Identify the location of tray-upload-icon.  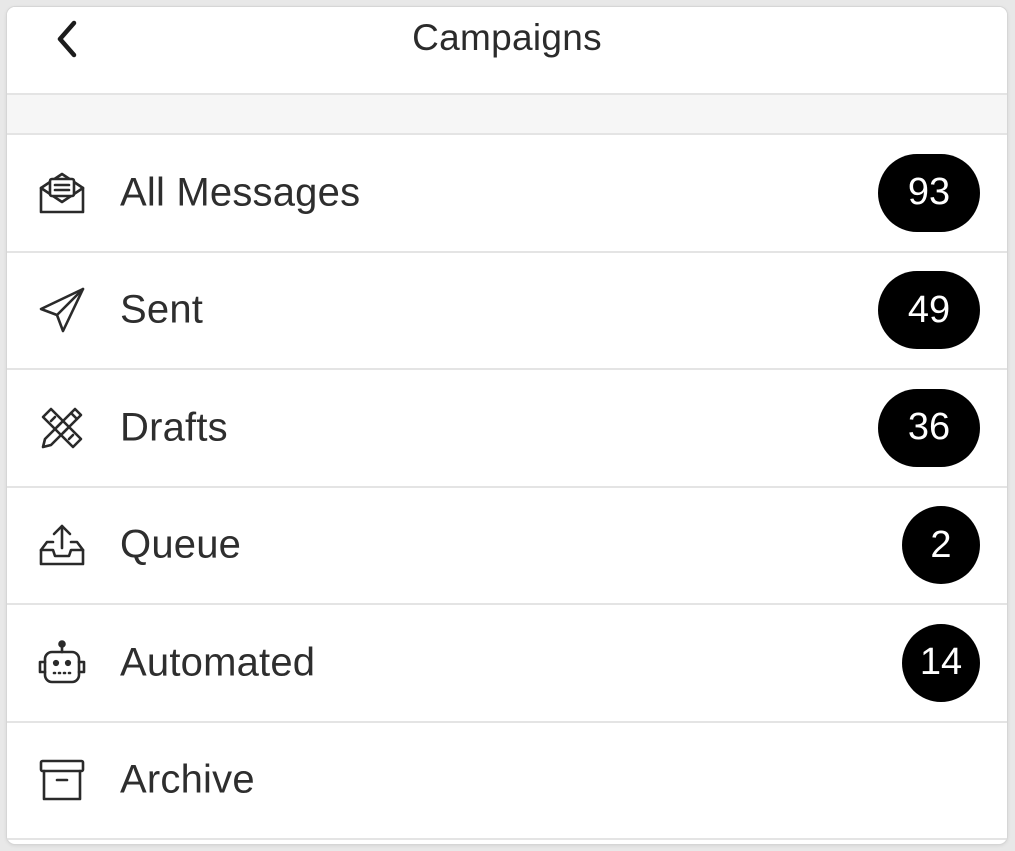
(62, 545).